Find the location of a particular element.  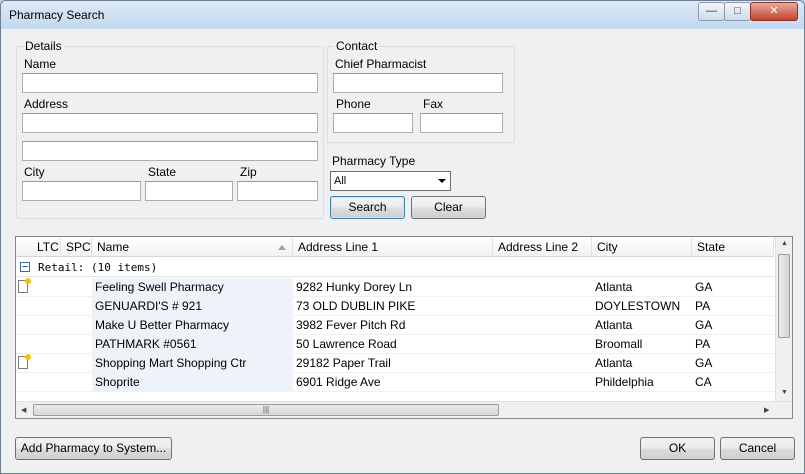

minimize-button: — is located at coordinates (711, 11).